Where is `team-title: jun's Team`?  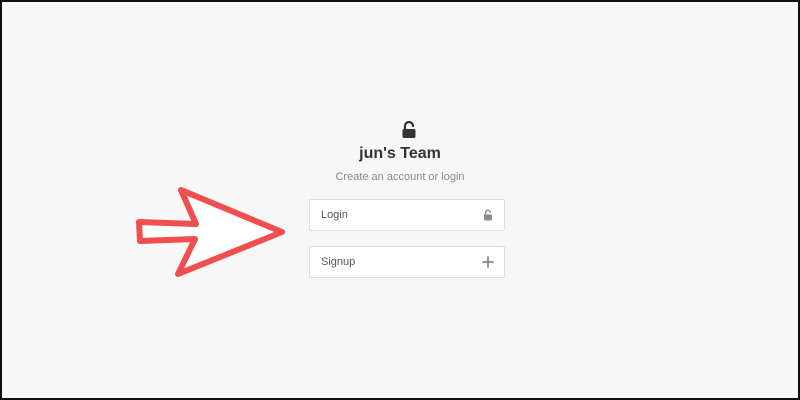
team-title: jun's Team is located at coordinates (400, 153).